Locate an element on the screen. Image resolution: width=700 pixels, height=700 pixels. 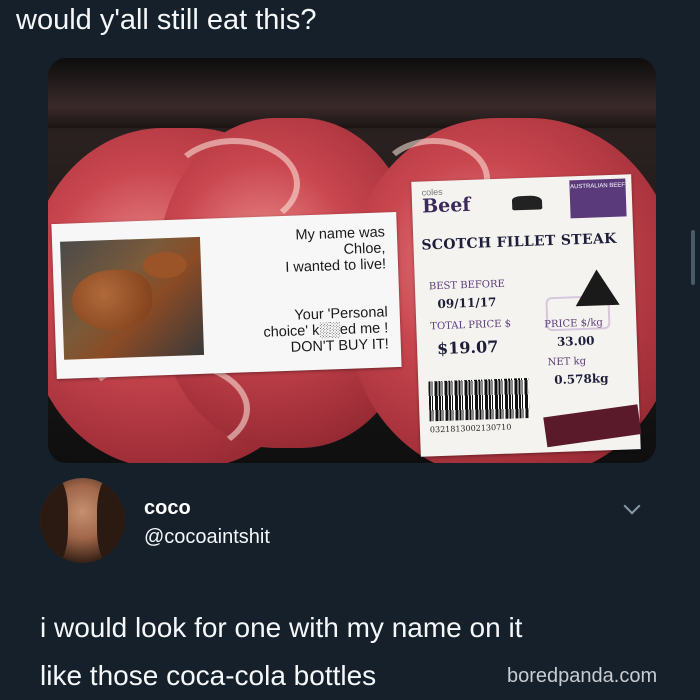
user-display-name: coco is located at coordinates (167, 508).